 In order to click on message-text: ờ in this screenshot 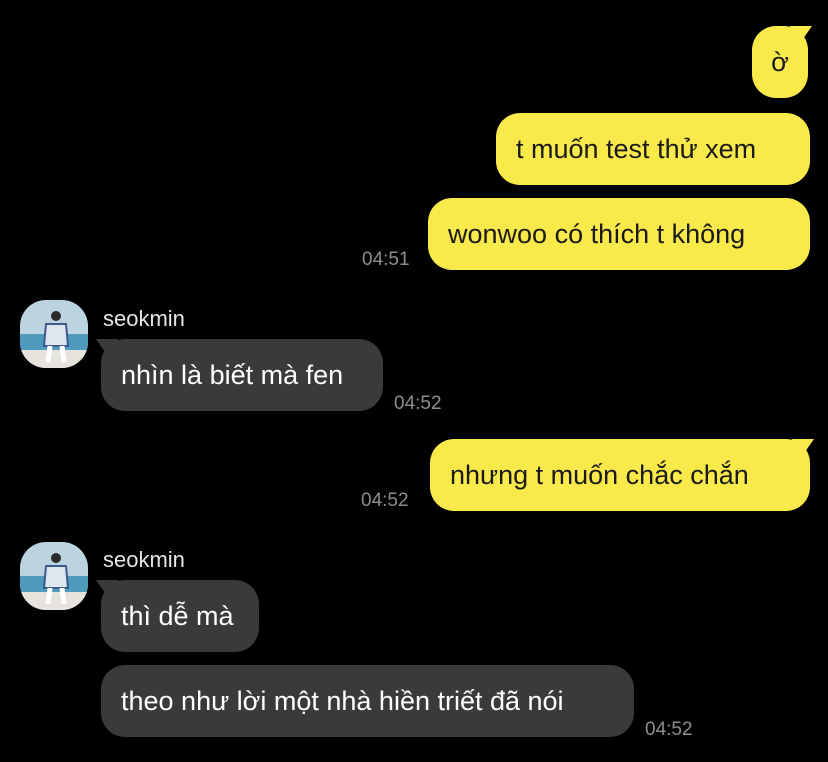, I will do `click(780, 62)`.